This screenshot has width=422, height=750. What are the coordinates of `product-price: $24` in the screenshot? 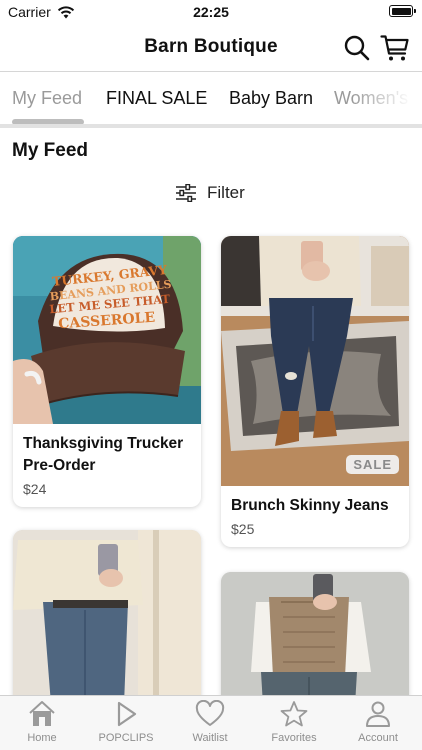 It's located at (35, 489).